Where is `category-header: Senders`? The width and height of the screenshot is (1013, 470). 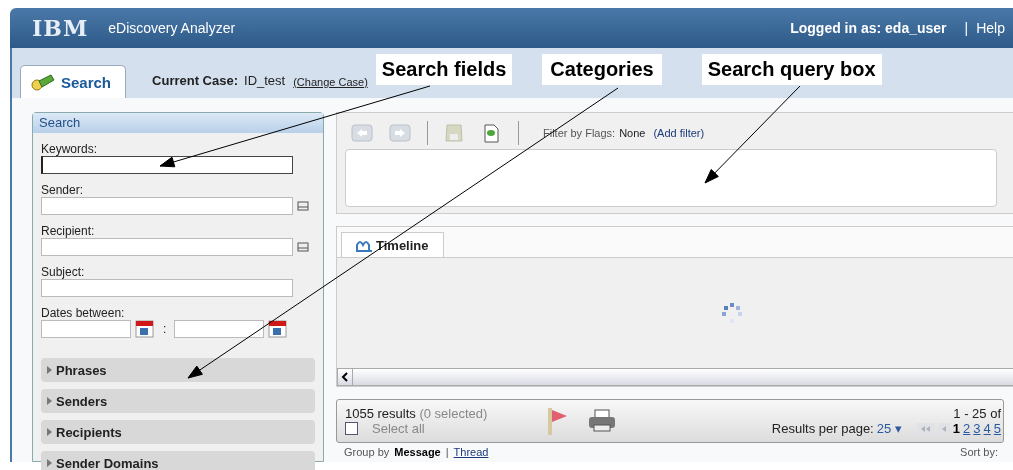 category-header: Senders is located at coordinates (178, 401).